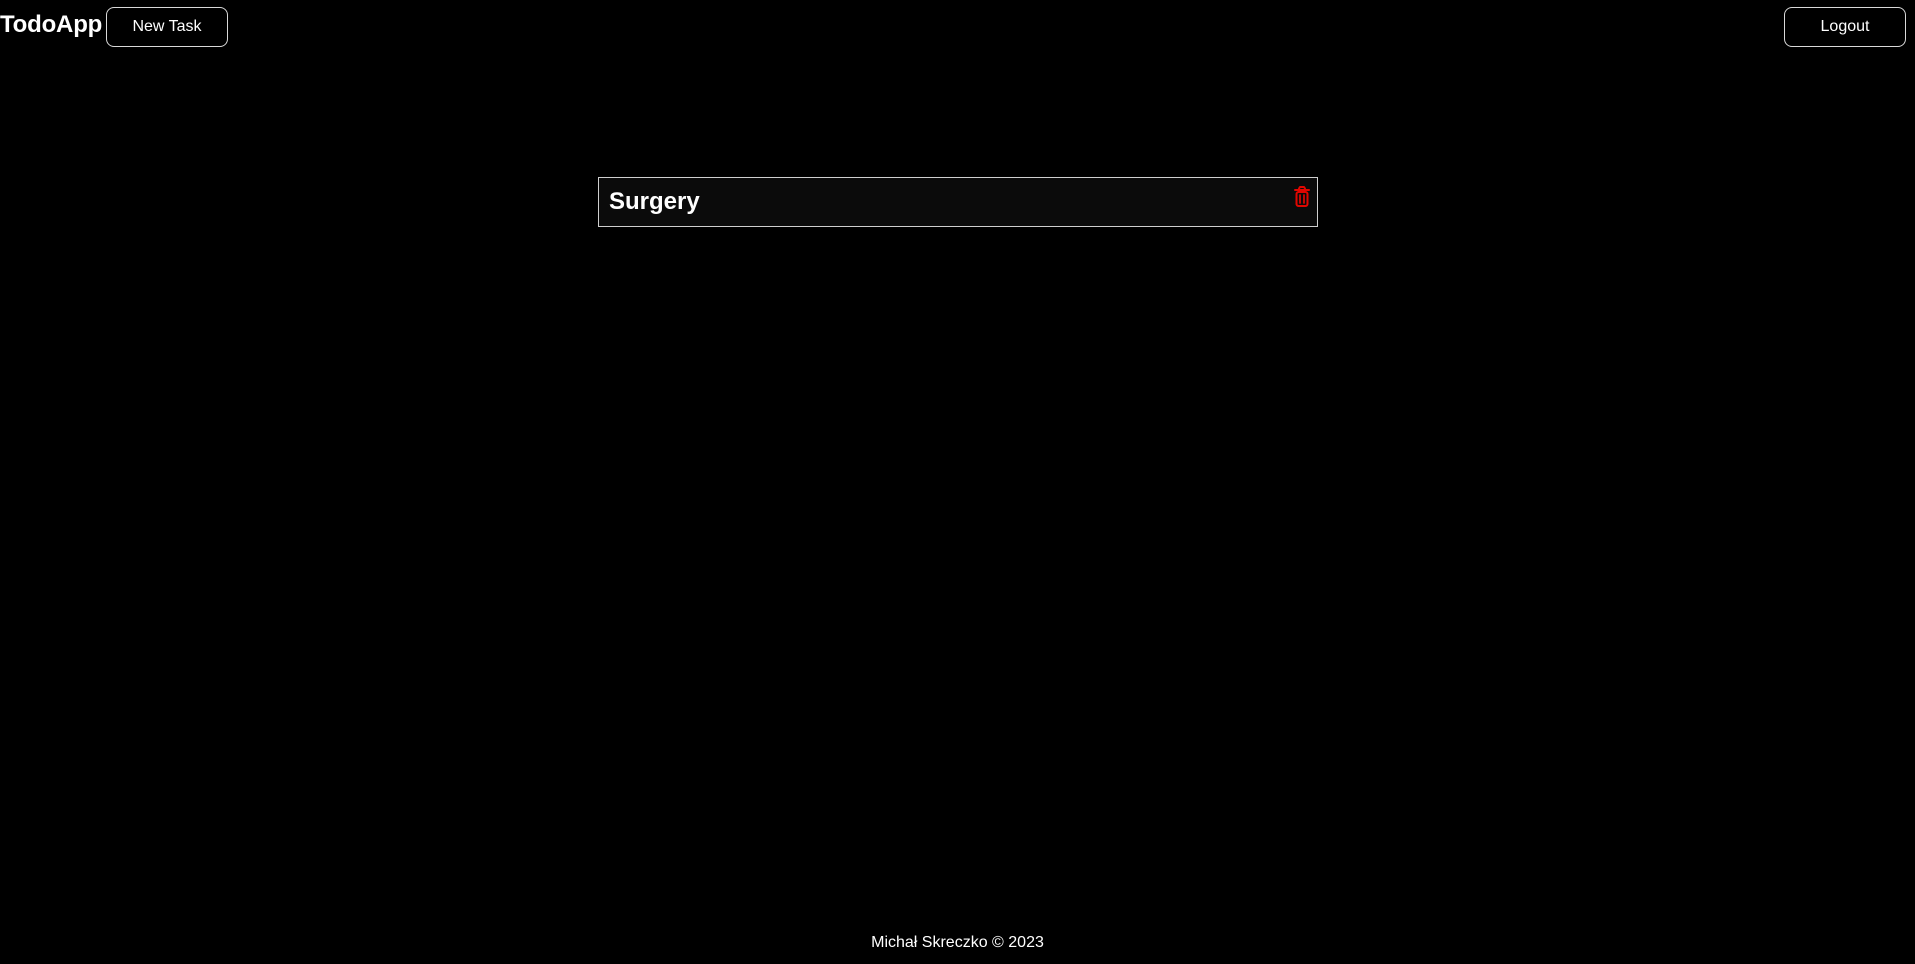 The height and width of the screenshot is (964, 1915). I want to click on new-task-button: New Task, so click(167, 27).